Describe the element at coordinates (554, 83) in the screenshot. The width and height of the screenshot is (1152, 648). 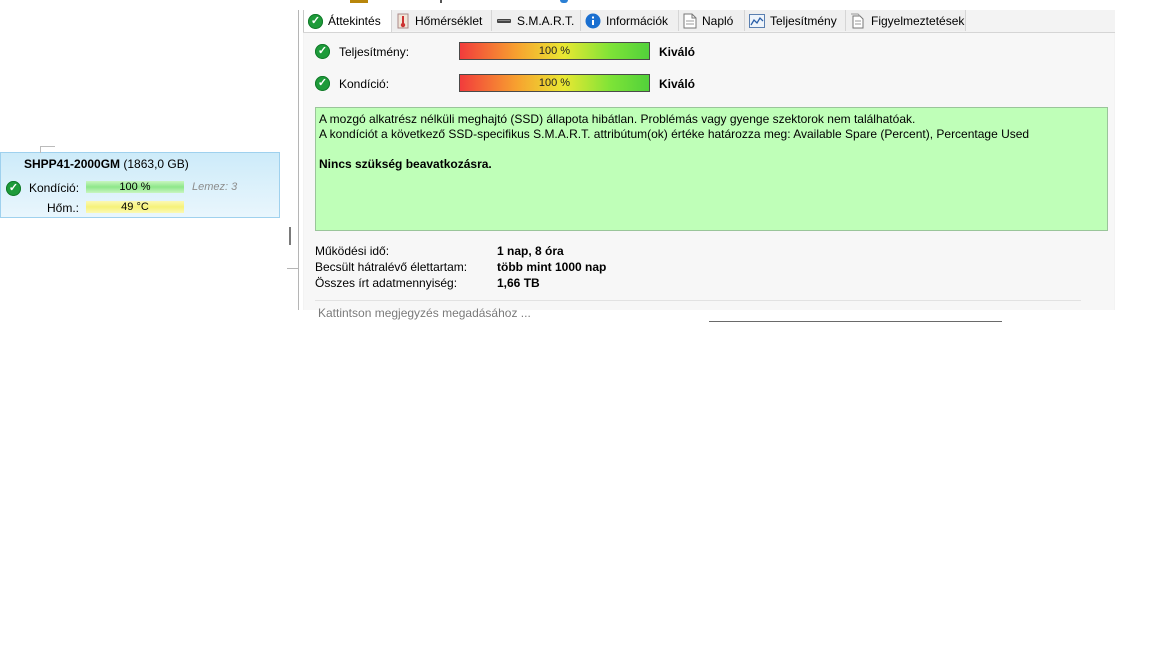
I see `health-bar: 100 %` at that location.